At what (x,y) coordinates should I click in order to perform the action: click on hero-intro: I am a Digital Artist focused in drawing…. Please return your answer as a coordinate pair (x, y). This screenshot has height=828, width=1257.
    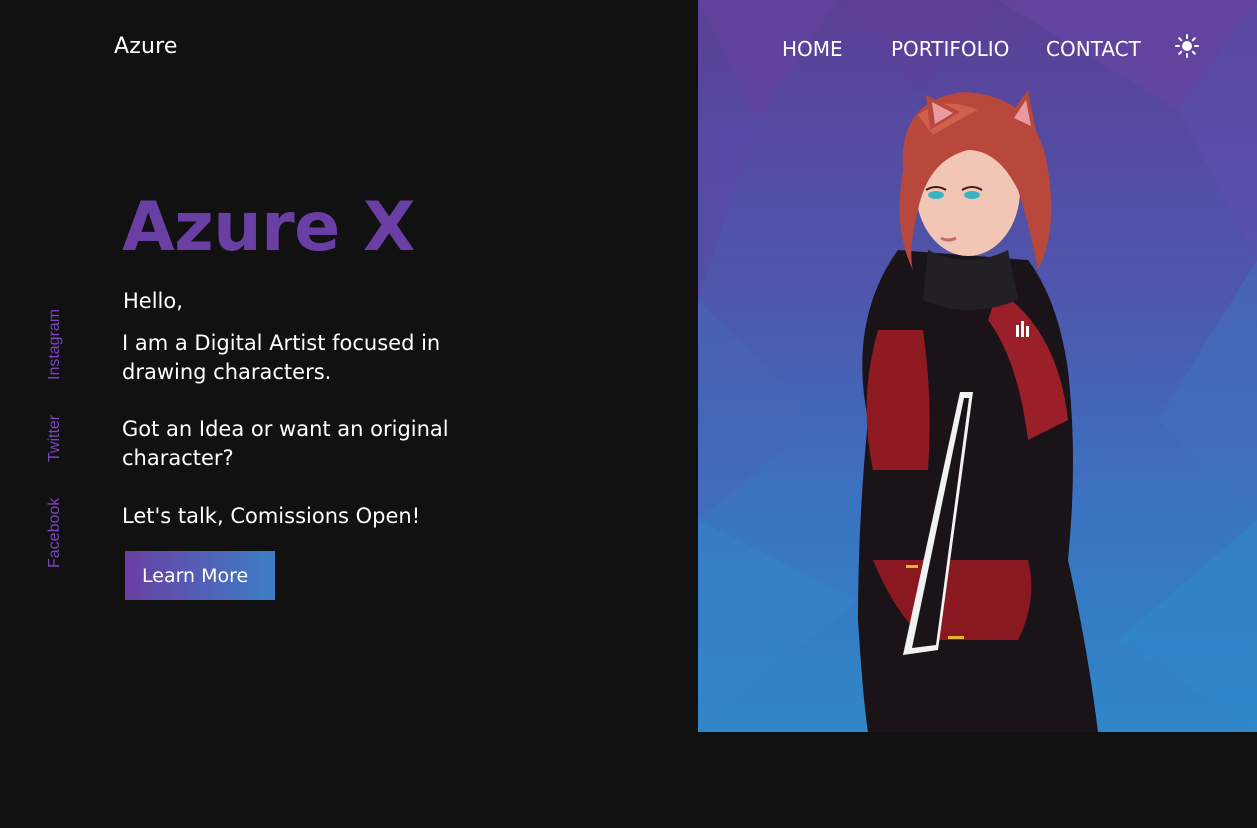
    Looking at the image, I should click on (281, 357).